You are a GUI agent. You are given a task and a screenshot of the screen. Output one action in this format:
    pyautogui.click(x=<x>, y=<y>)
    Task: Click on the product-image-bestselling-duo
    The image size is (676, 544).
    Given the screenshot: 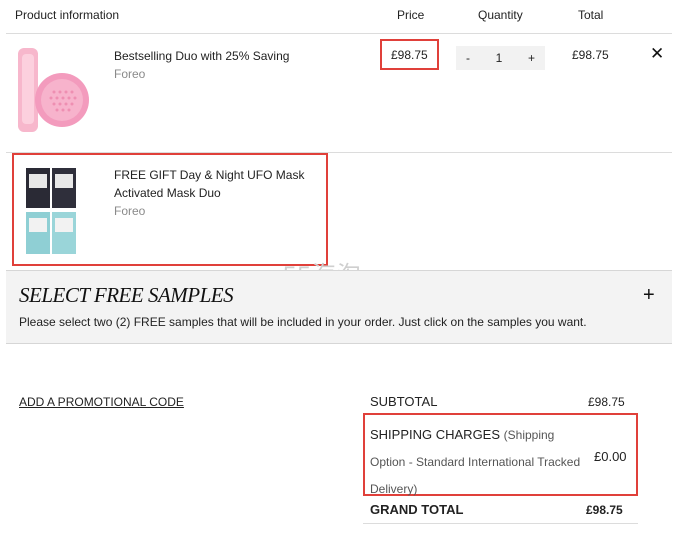 What is the action you would take?
    pyautogui.click(x=52, y=87)
    